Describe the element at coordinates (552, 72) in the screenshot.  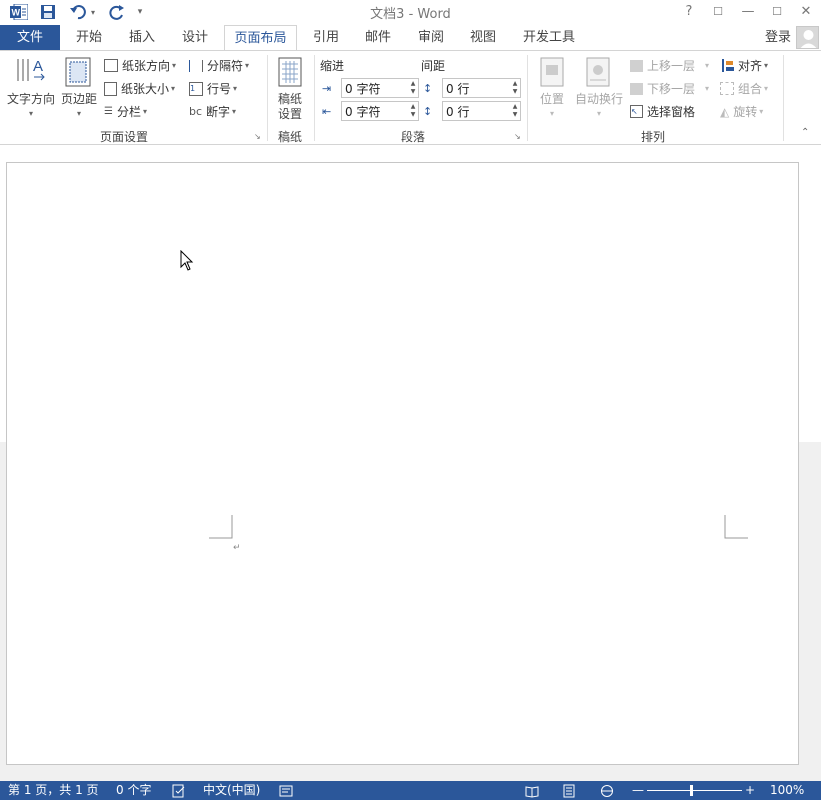
I see `position-icon` at that location.